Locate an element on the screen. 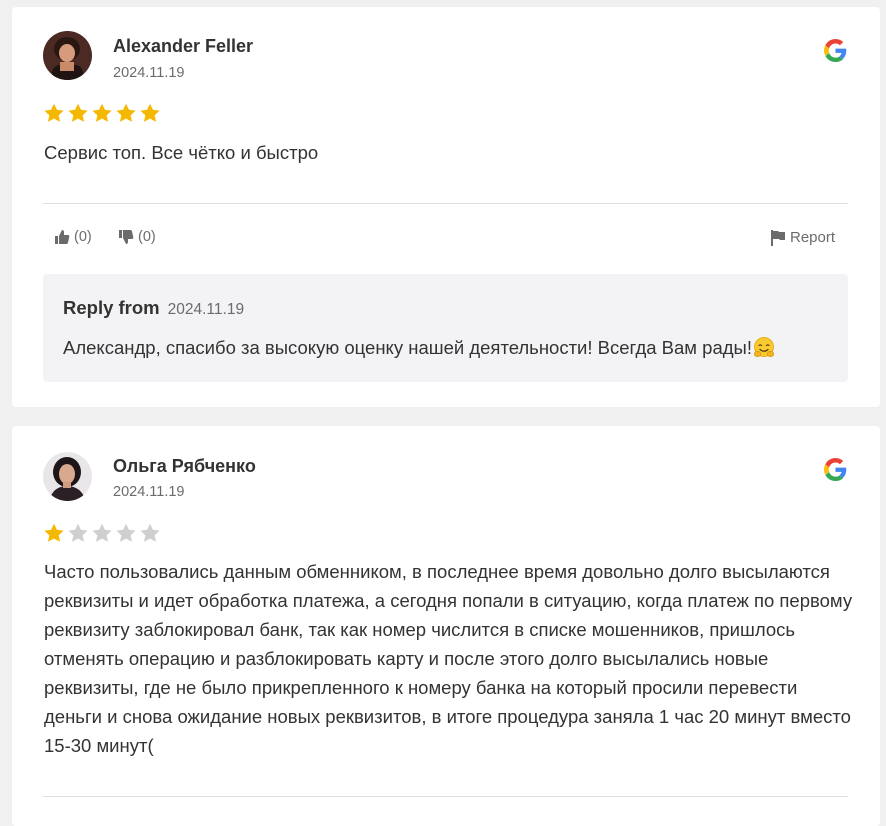 The width and height of the screenshot is (886, 826). like-count: (0) is located at coordinates (83, 237).